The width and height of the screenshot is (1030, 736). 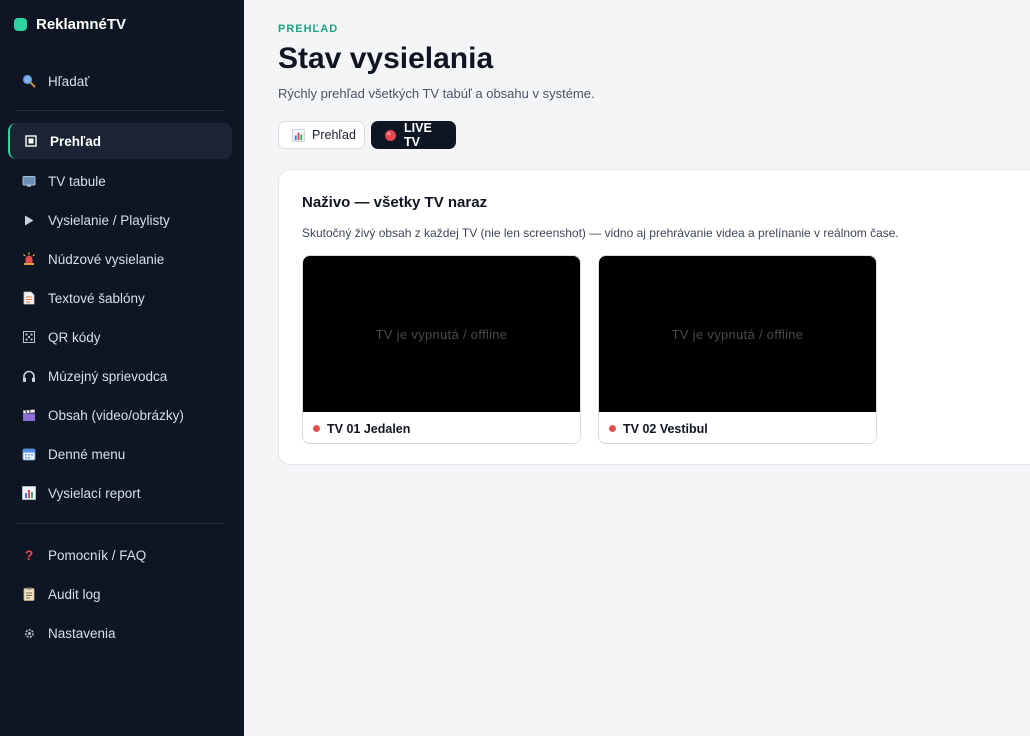 I want to click on sidebar-item-settings: Nastavenia, so click(x=120, y=633).